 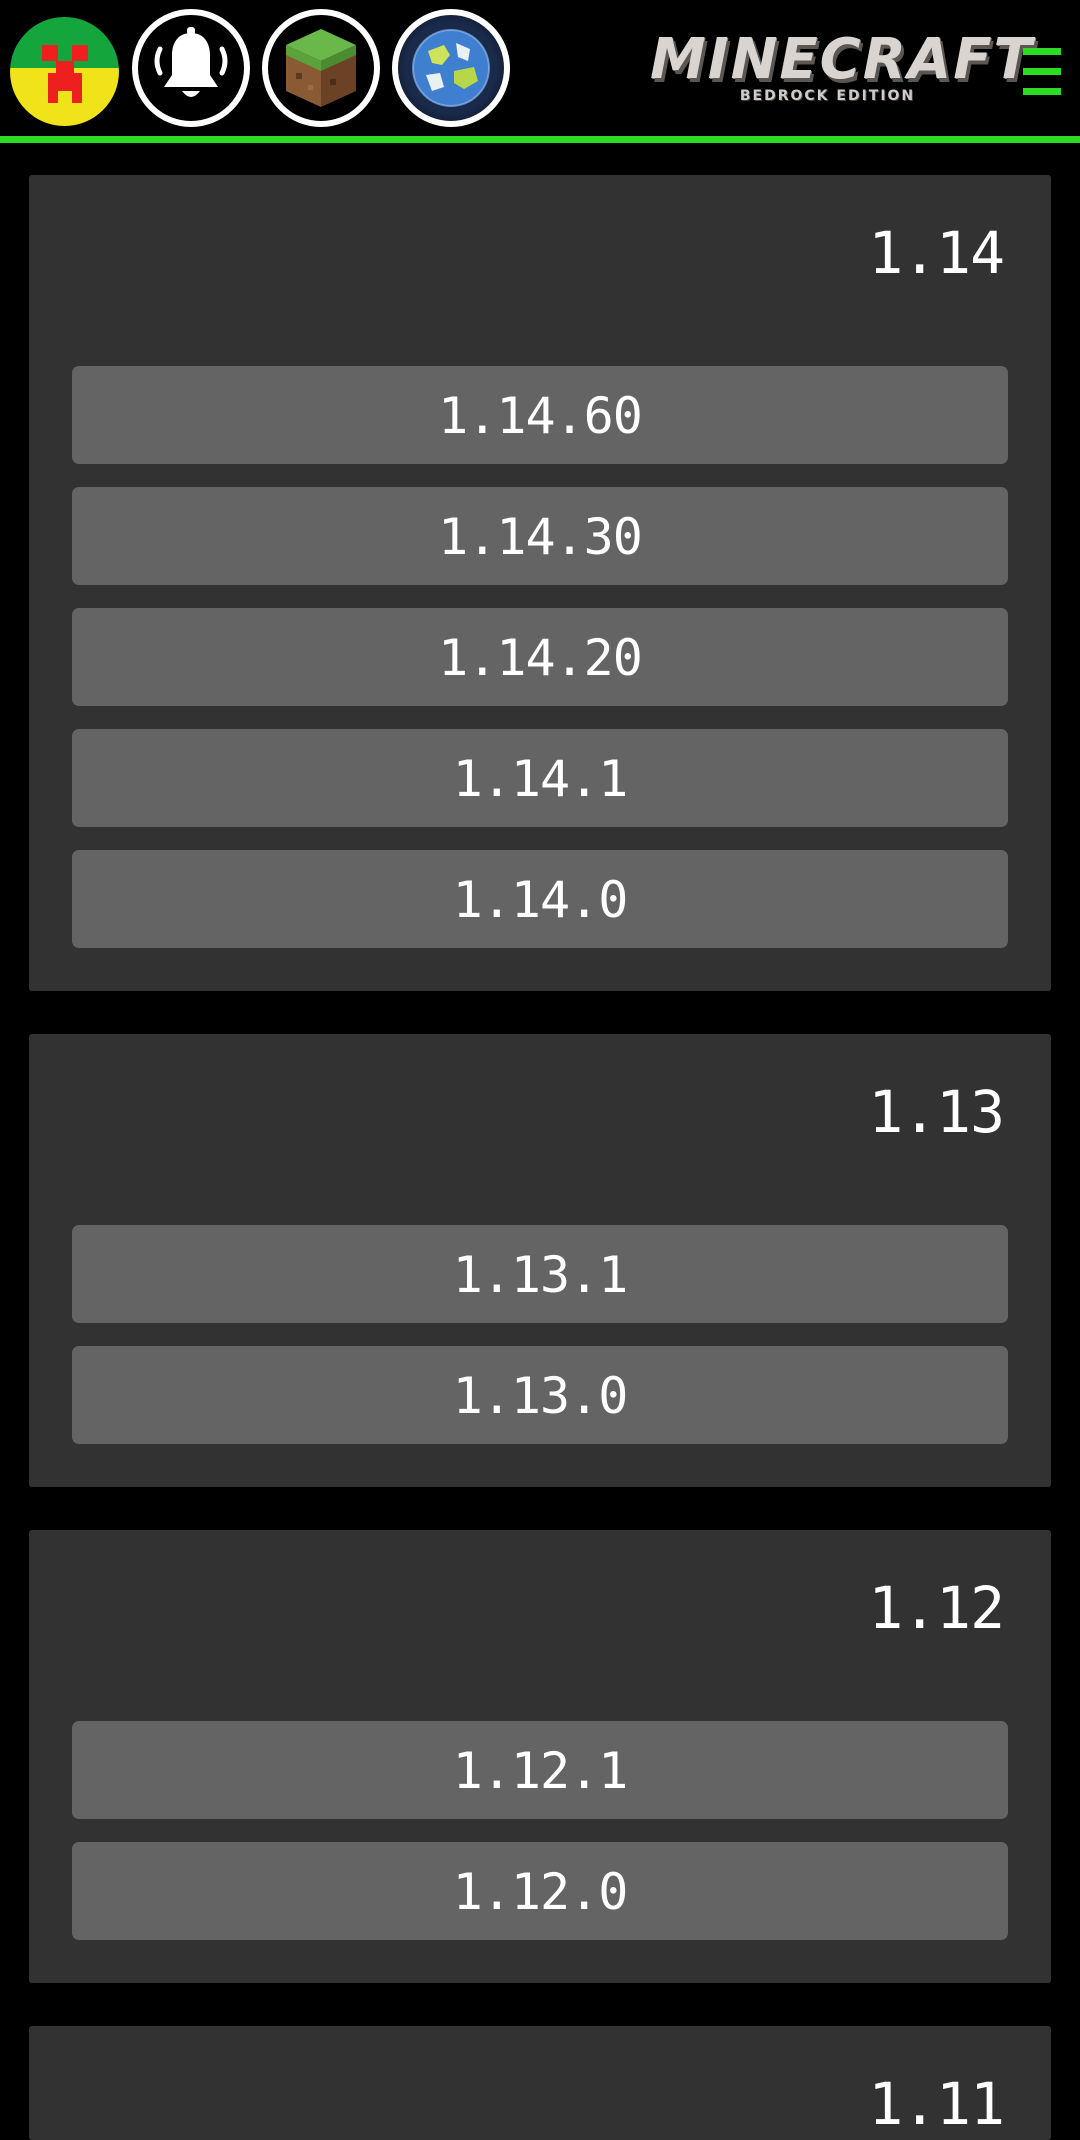 I want to click on grass-block-icon, so click(x=321, y=68).